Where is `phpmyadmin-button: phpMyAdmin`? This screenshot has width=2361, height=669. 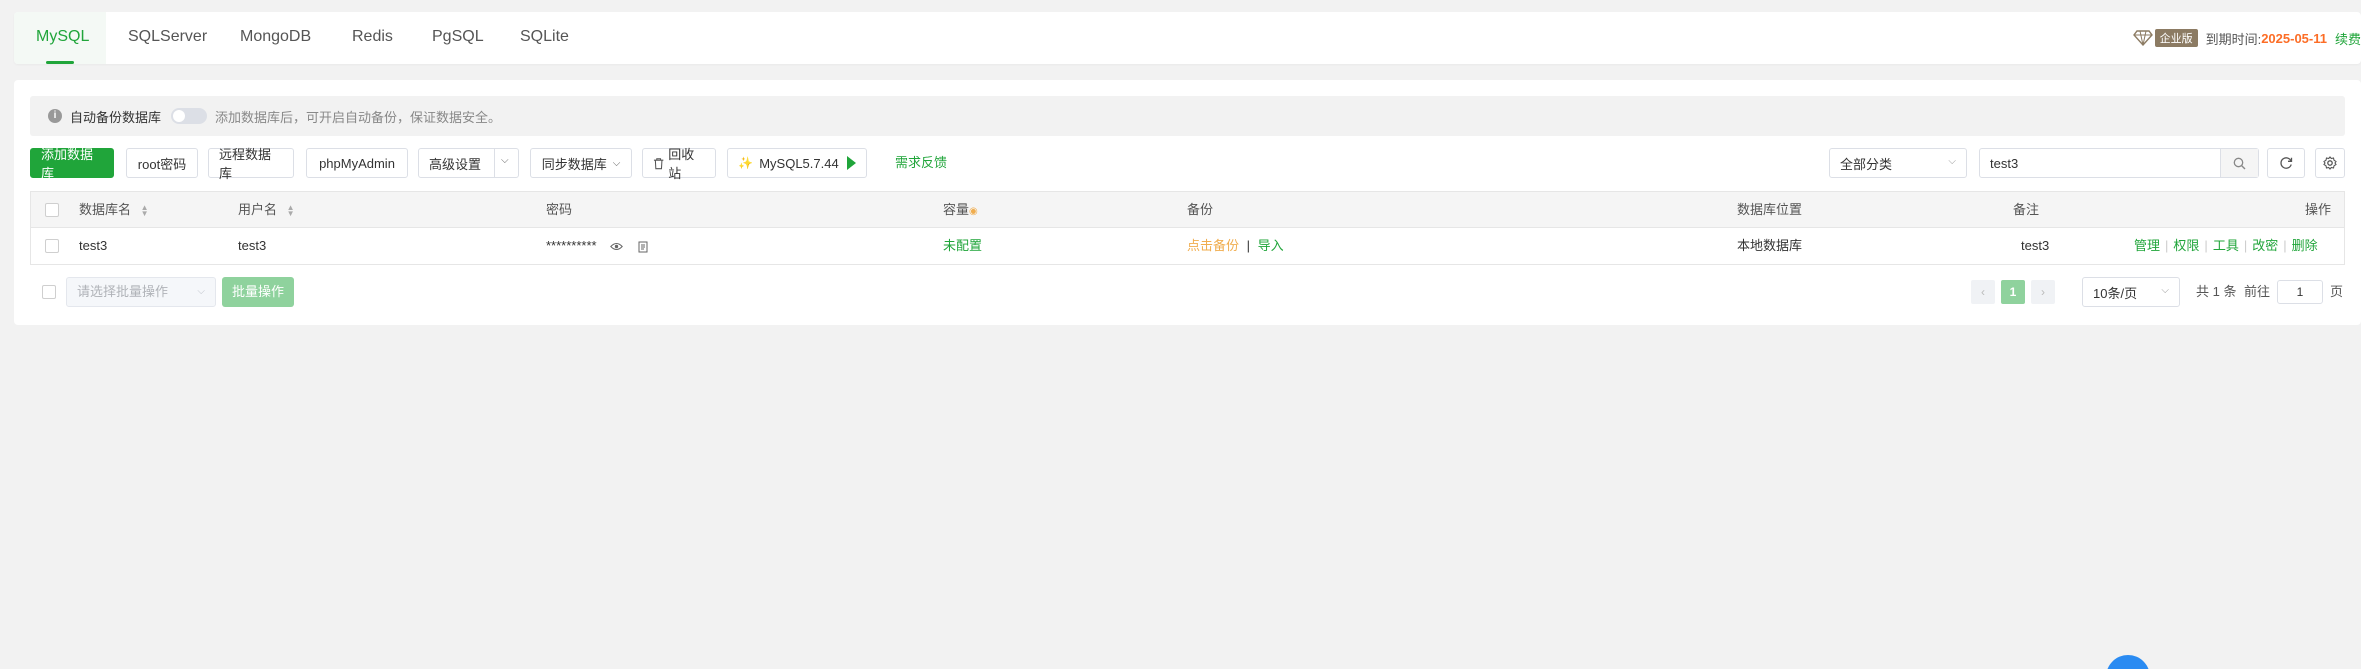
phpmyadmin-button: phpMyAdmin is located at coordinates (357, 163).